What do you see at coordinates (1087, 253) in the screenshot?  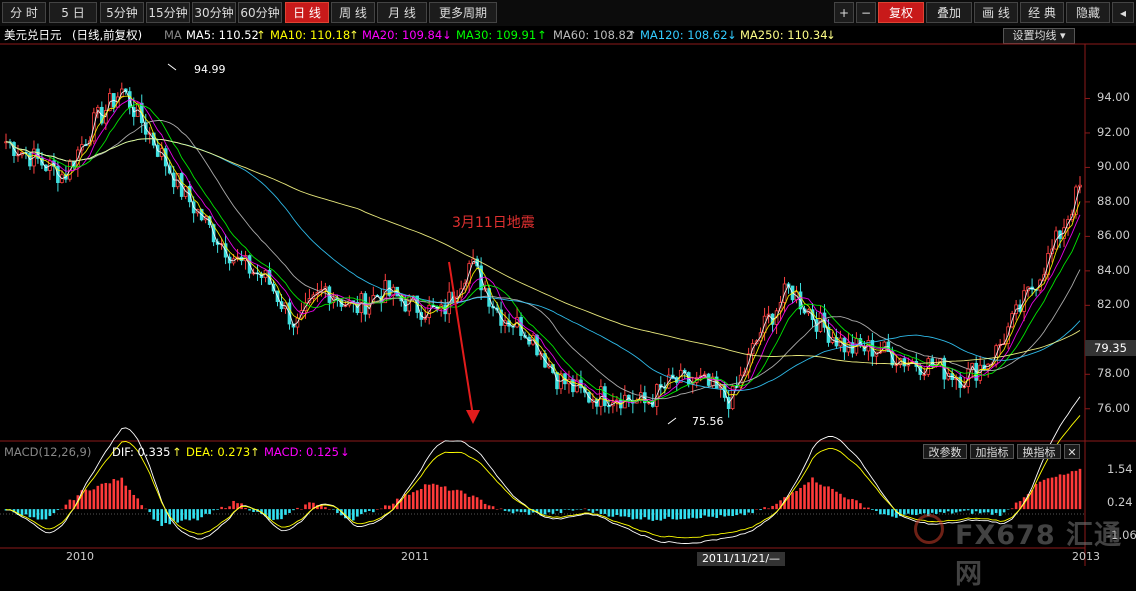 I see `price-axis` at bounding box center [1087, 253].